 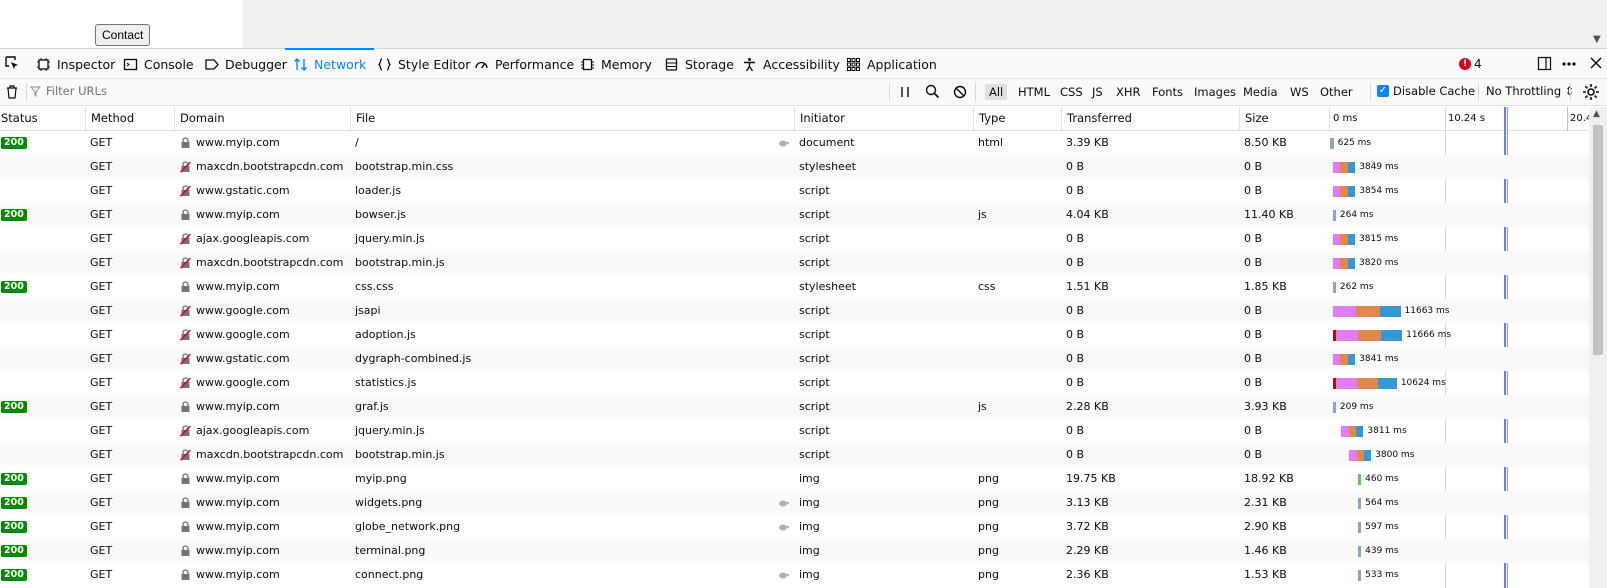 I want to click on tab-style-editor: Style Editor, so click(x=423, y=64).